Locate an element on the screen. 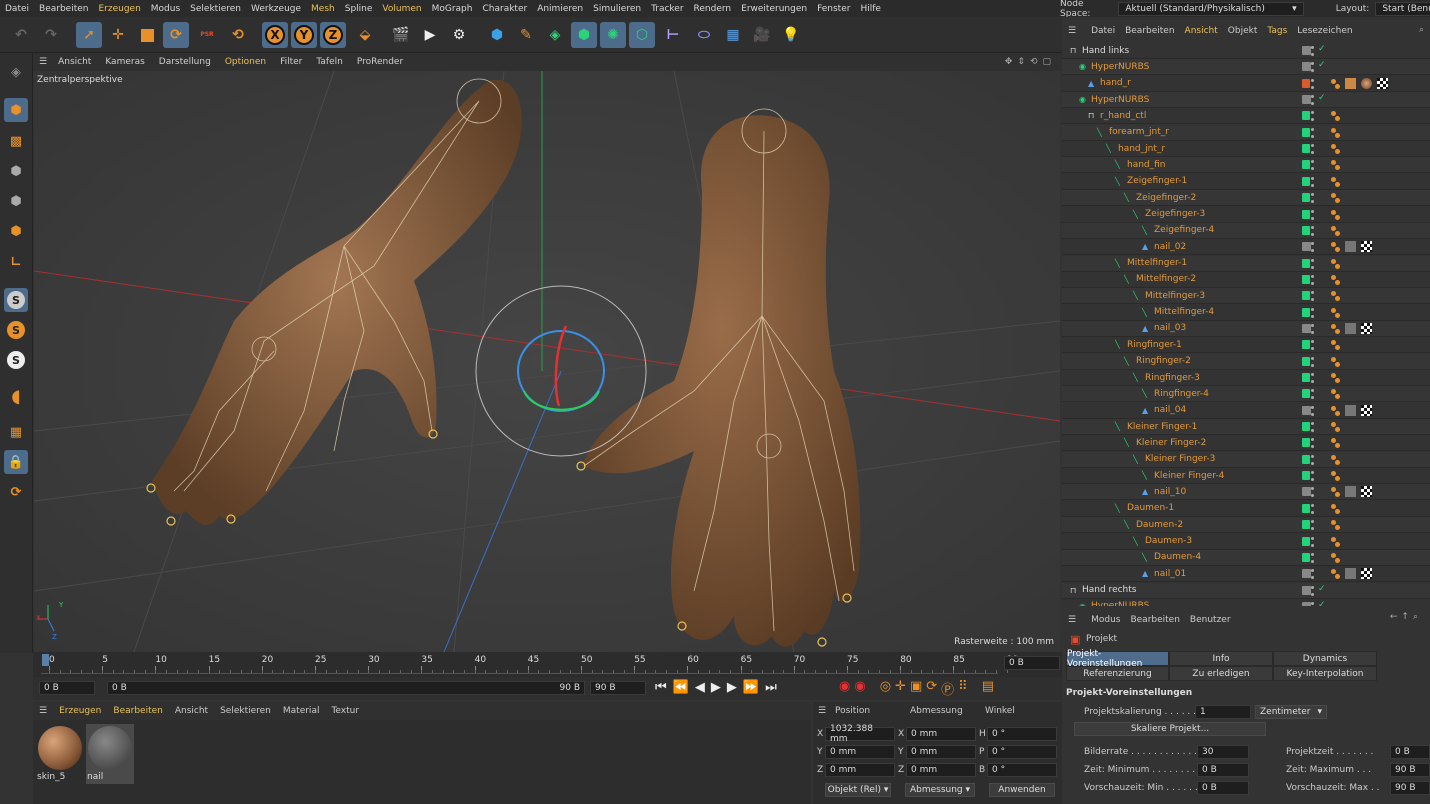  prev-frame-icon: ◀ is located at coordinates (700, 687).